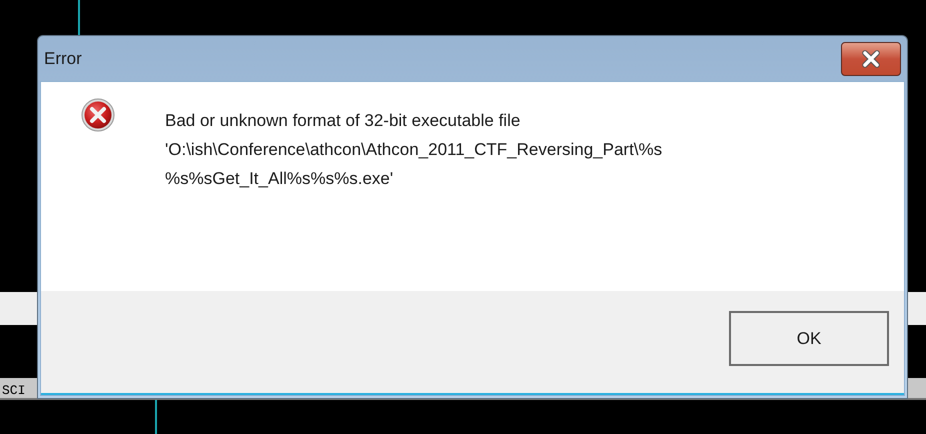 This screenshot has width=926, height=434. Describe the element at coordinates (809, 338) in the screenshot. I see `ok-button: OK` at that location.